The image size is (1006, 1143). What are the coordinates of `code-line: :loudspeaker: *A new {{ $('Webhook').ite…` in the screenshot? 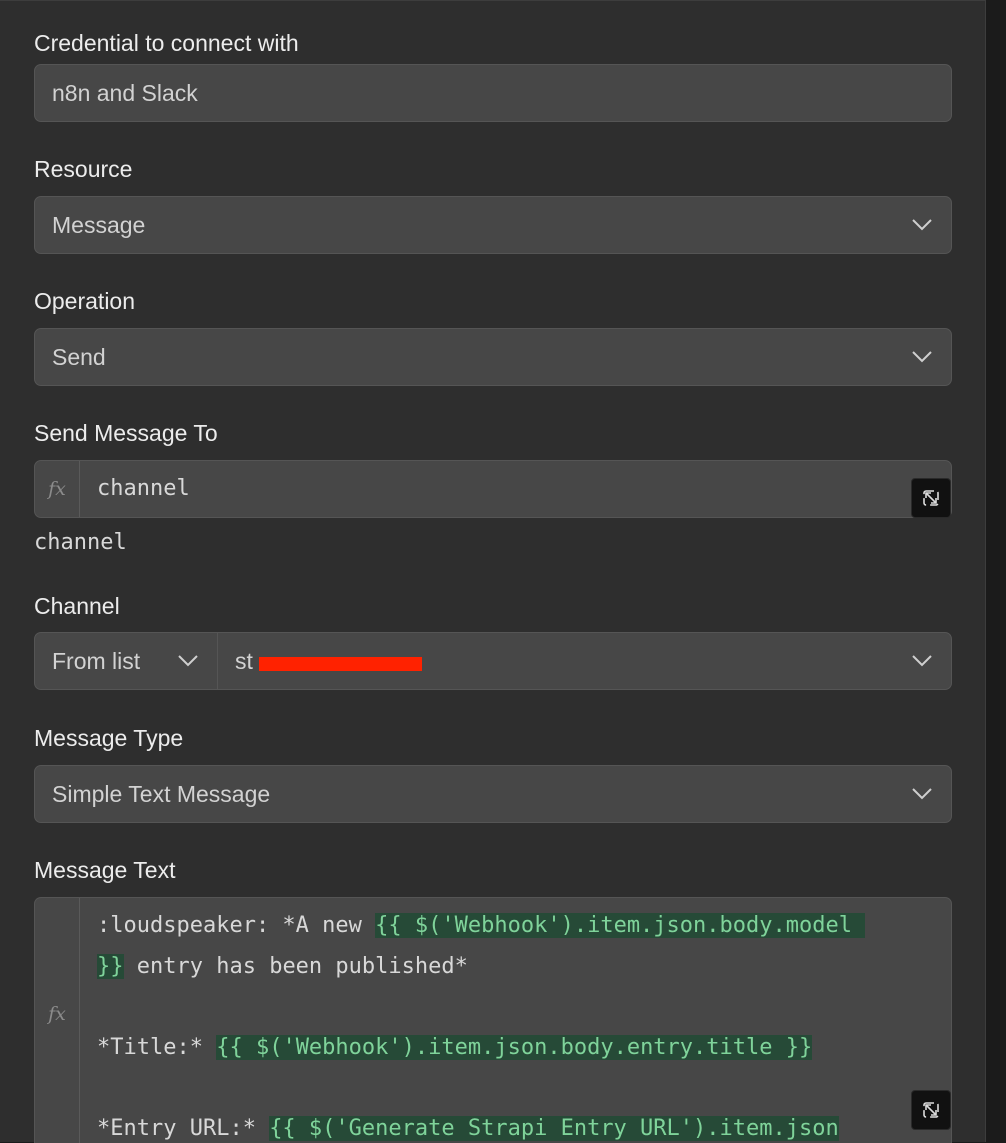 It's located at (481, 926).